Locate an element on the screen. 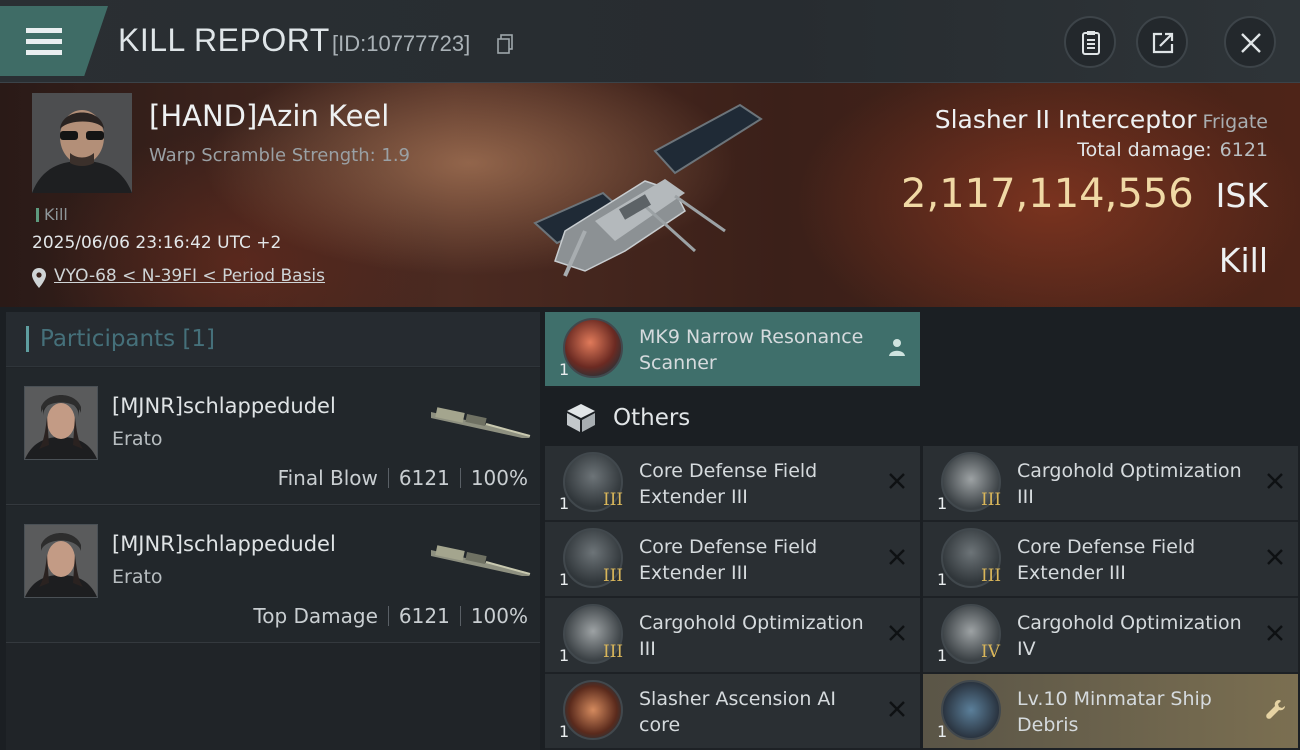 The height and width of the screenshot is (750, 1300). ai-core-icon is located at coordinates (593, 710).